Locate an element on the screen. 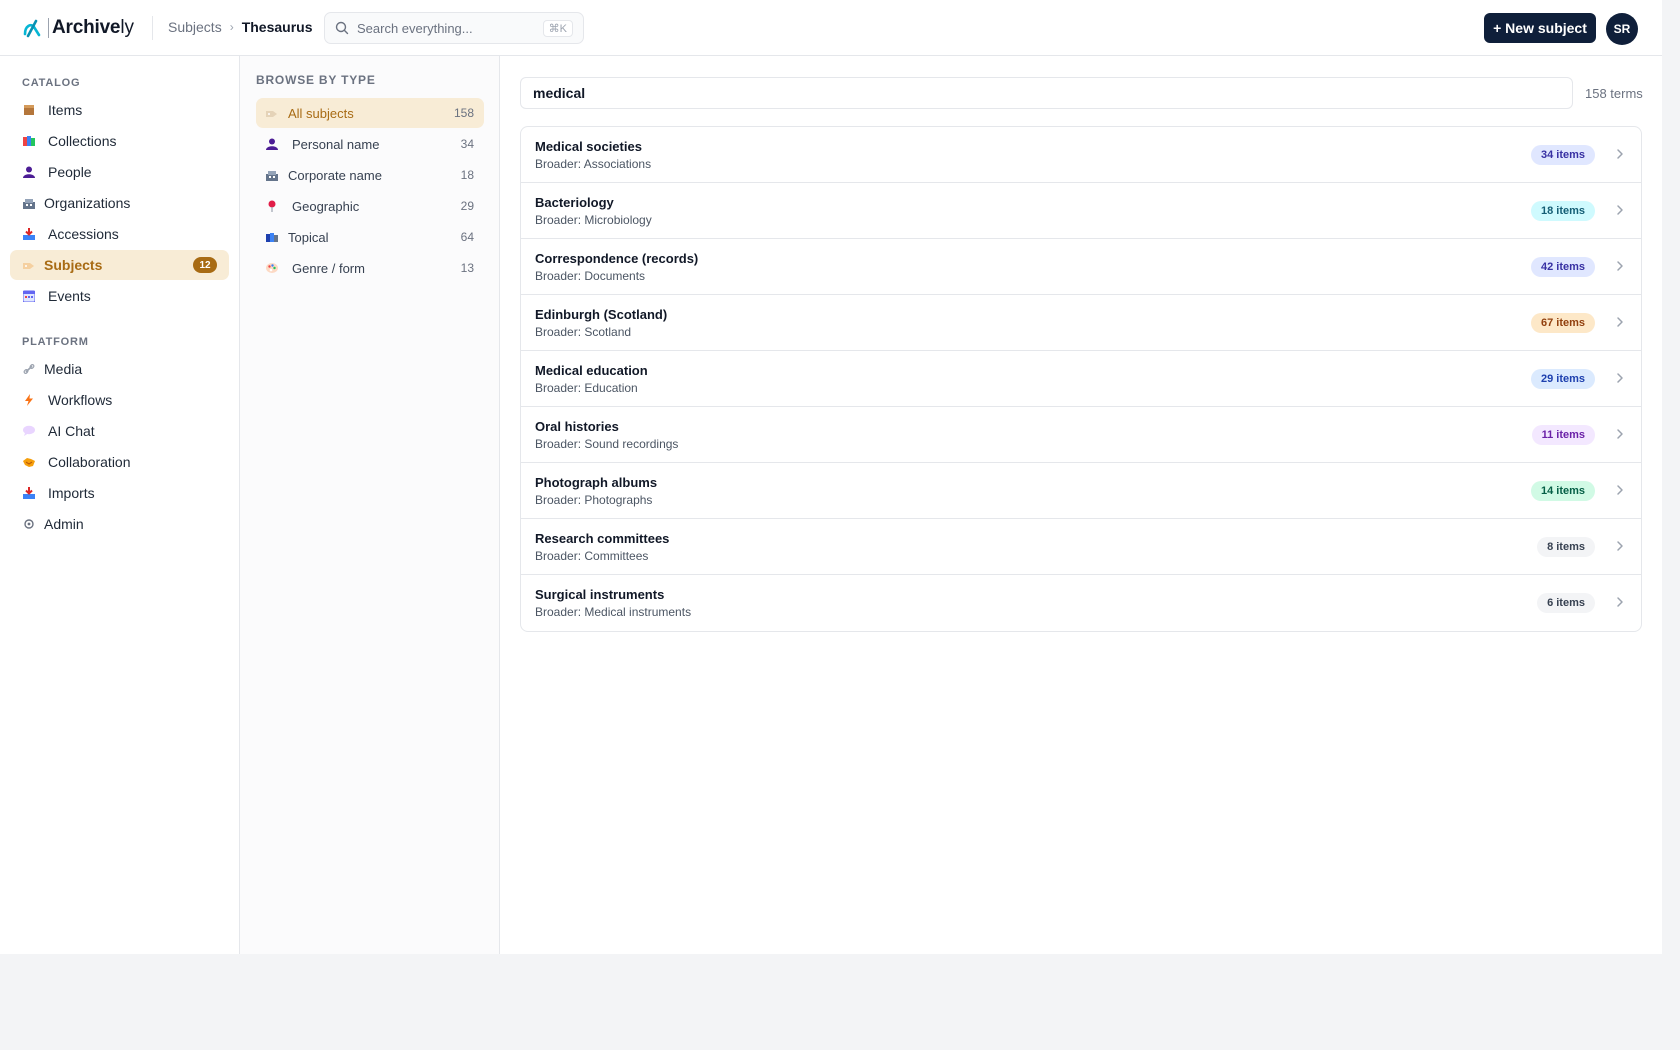 This screenshot has width=1680, height=1050. sidebar-item-collaboration: Collaboration is located at coordinates (119, 462).